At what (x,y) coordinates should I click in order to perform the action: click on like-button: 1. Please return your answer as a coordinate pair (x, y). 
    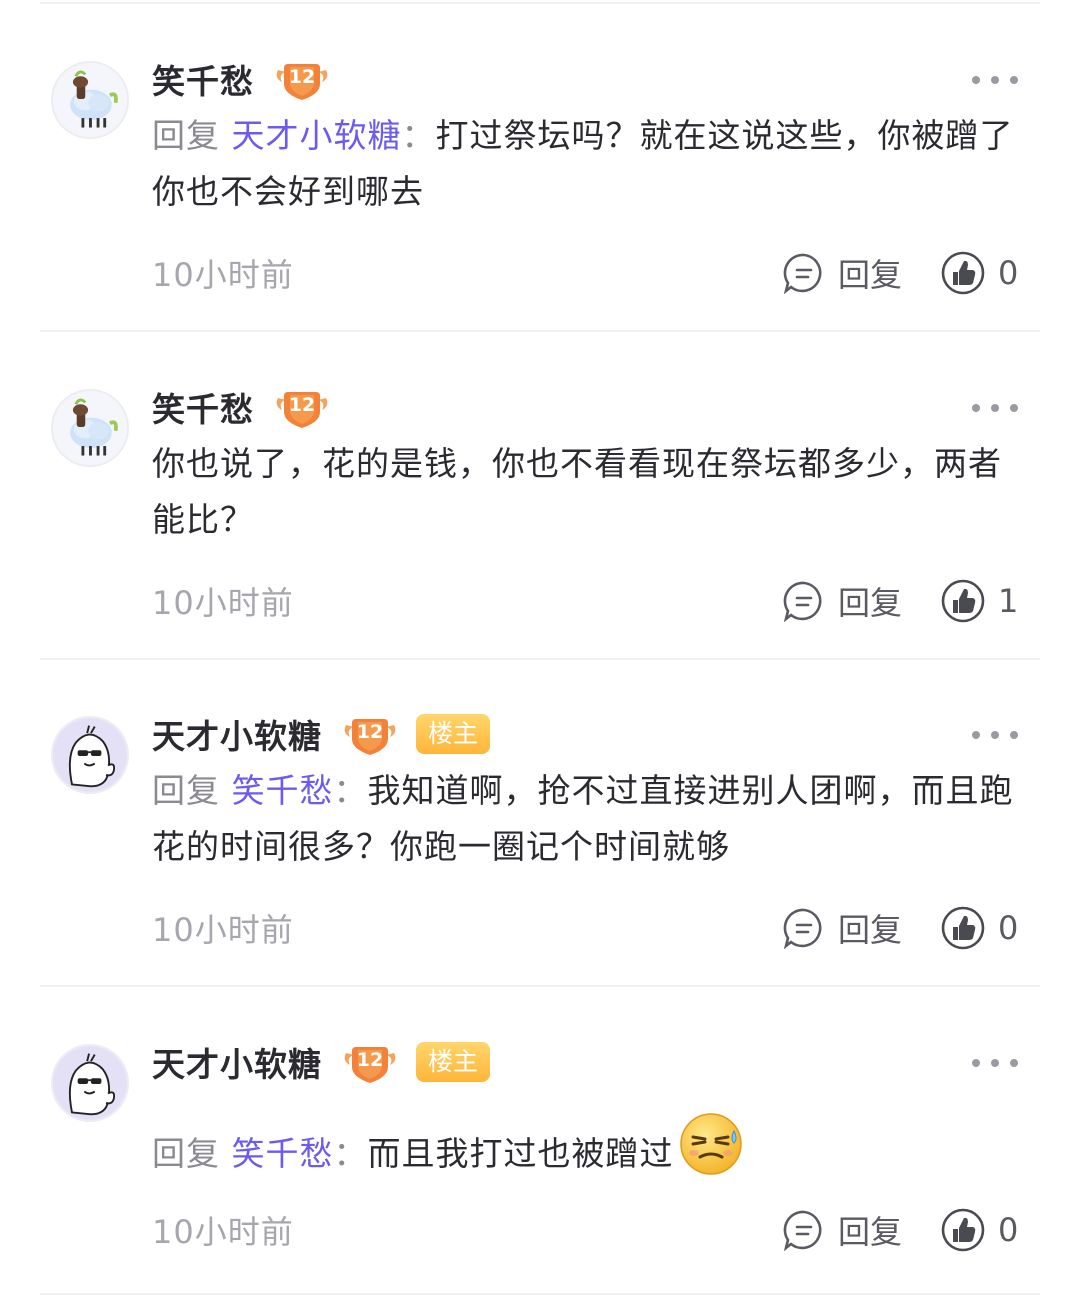
    Looking at the image, I should click on (980, 601).